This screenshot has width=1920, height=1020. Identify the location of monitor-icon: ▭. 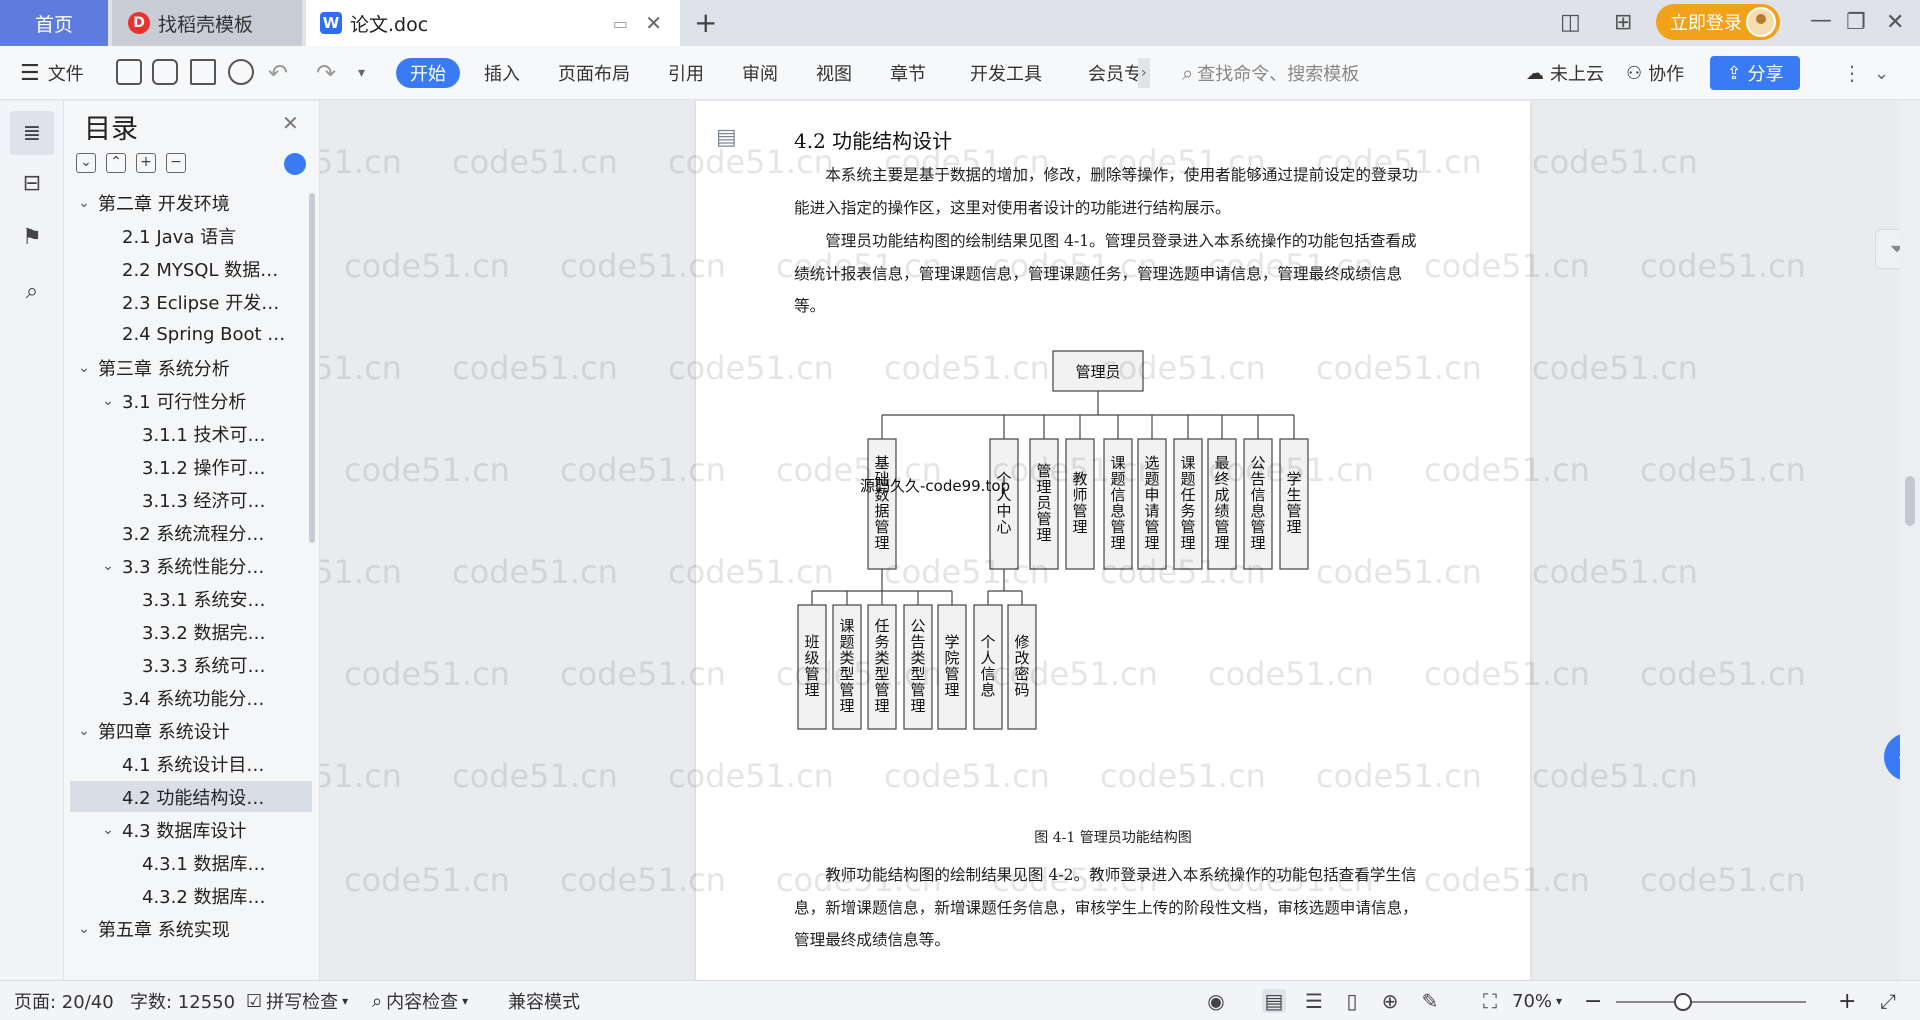
(620, 23).